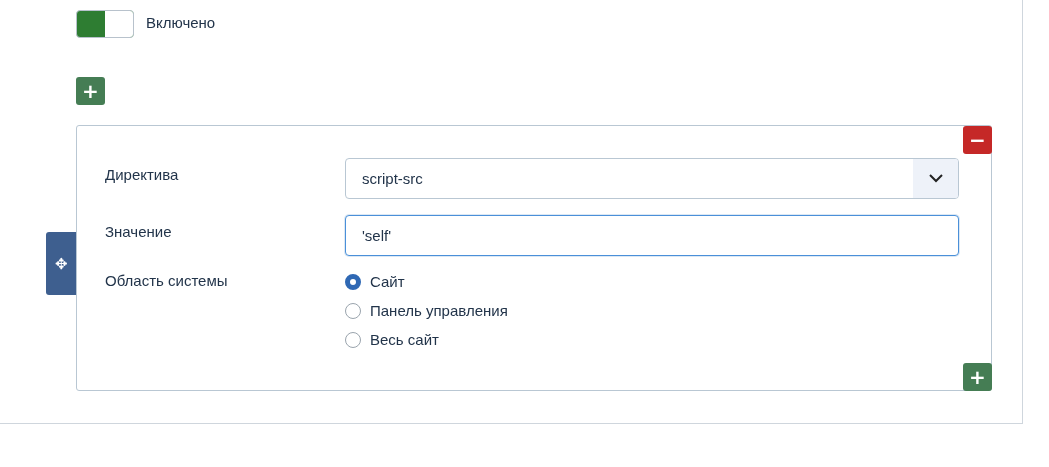  I want to click on remove-button: −, so click(977, 140).